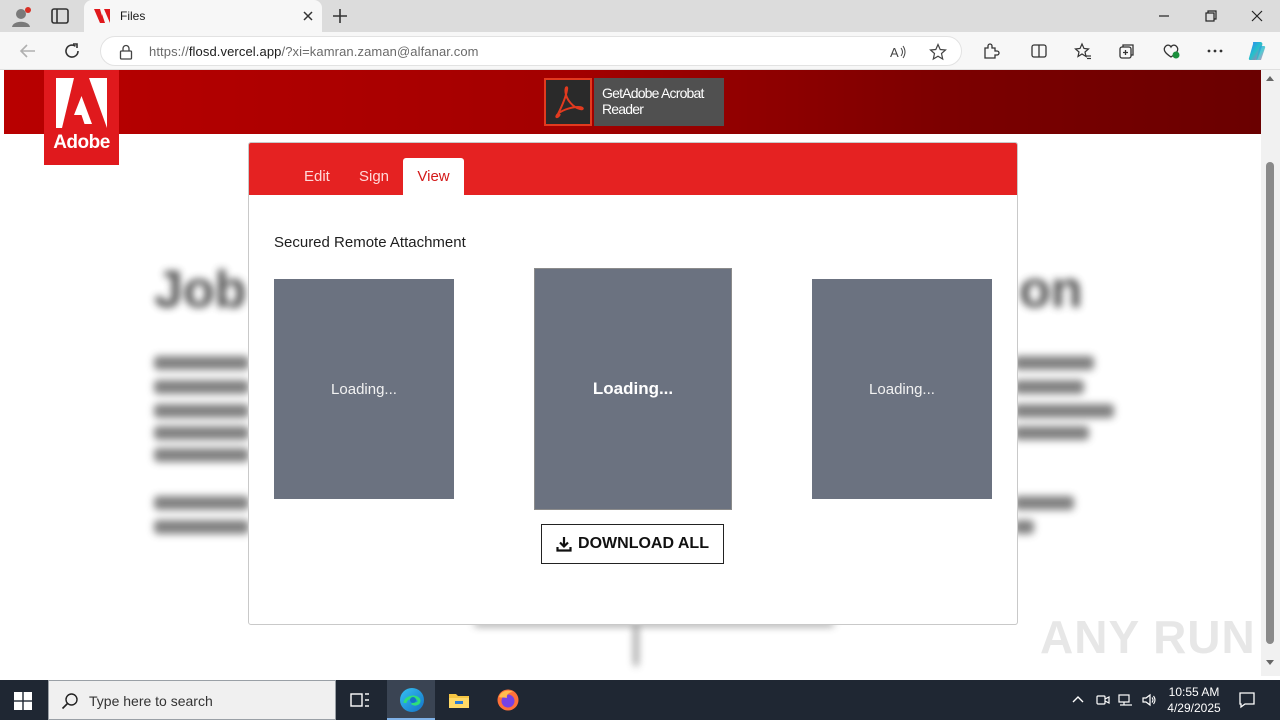 This screenshot has height=720, width=1280. Describe the element at coordinates (360, 700) in the screenshot. I see `task-view-icon` at that location.